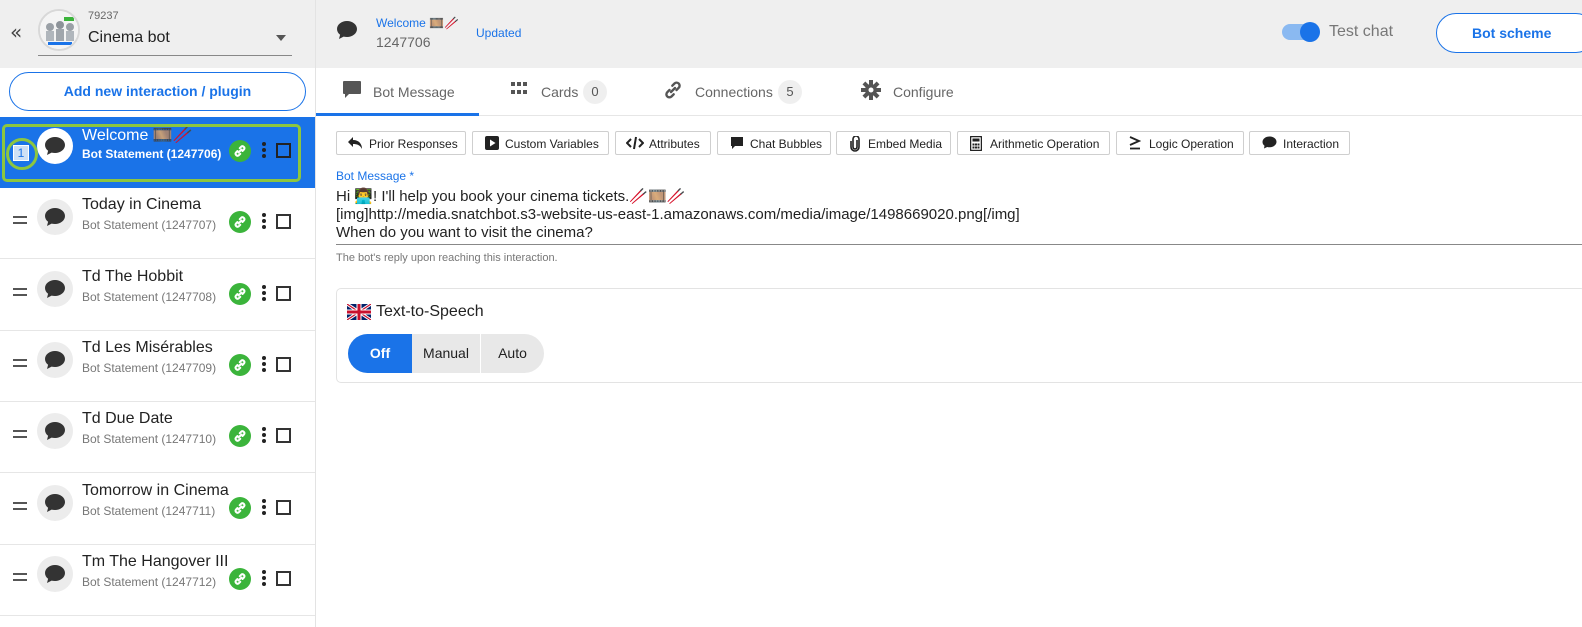 The height and width of the screenshot is (627, 1582). What do you see at coordinates (147, 347) in the screenshot?
I see `interaction-title: Td Les Misérables` at bounding box center [147, 347].